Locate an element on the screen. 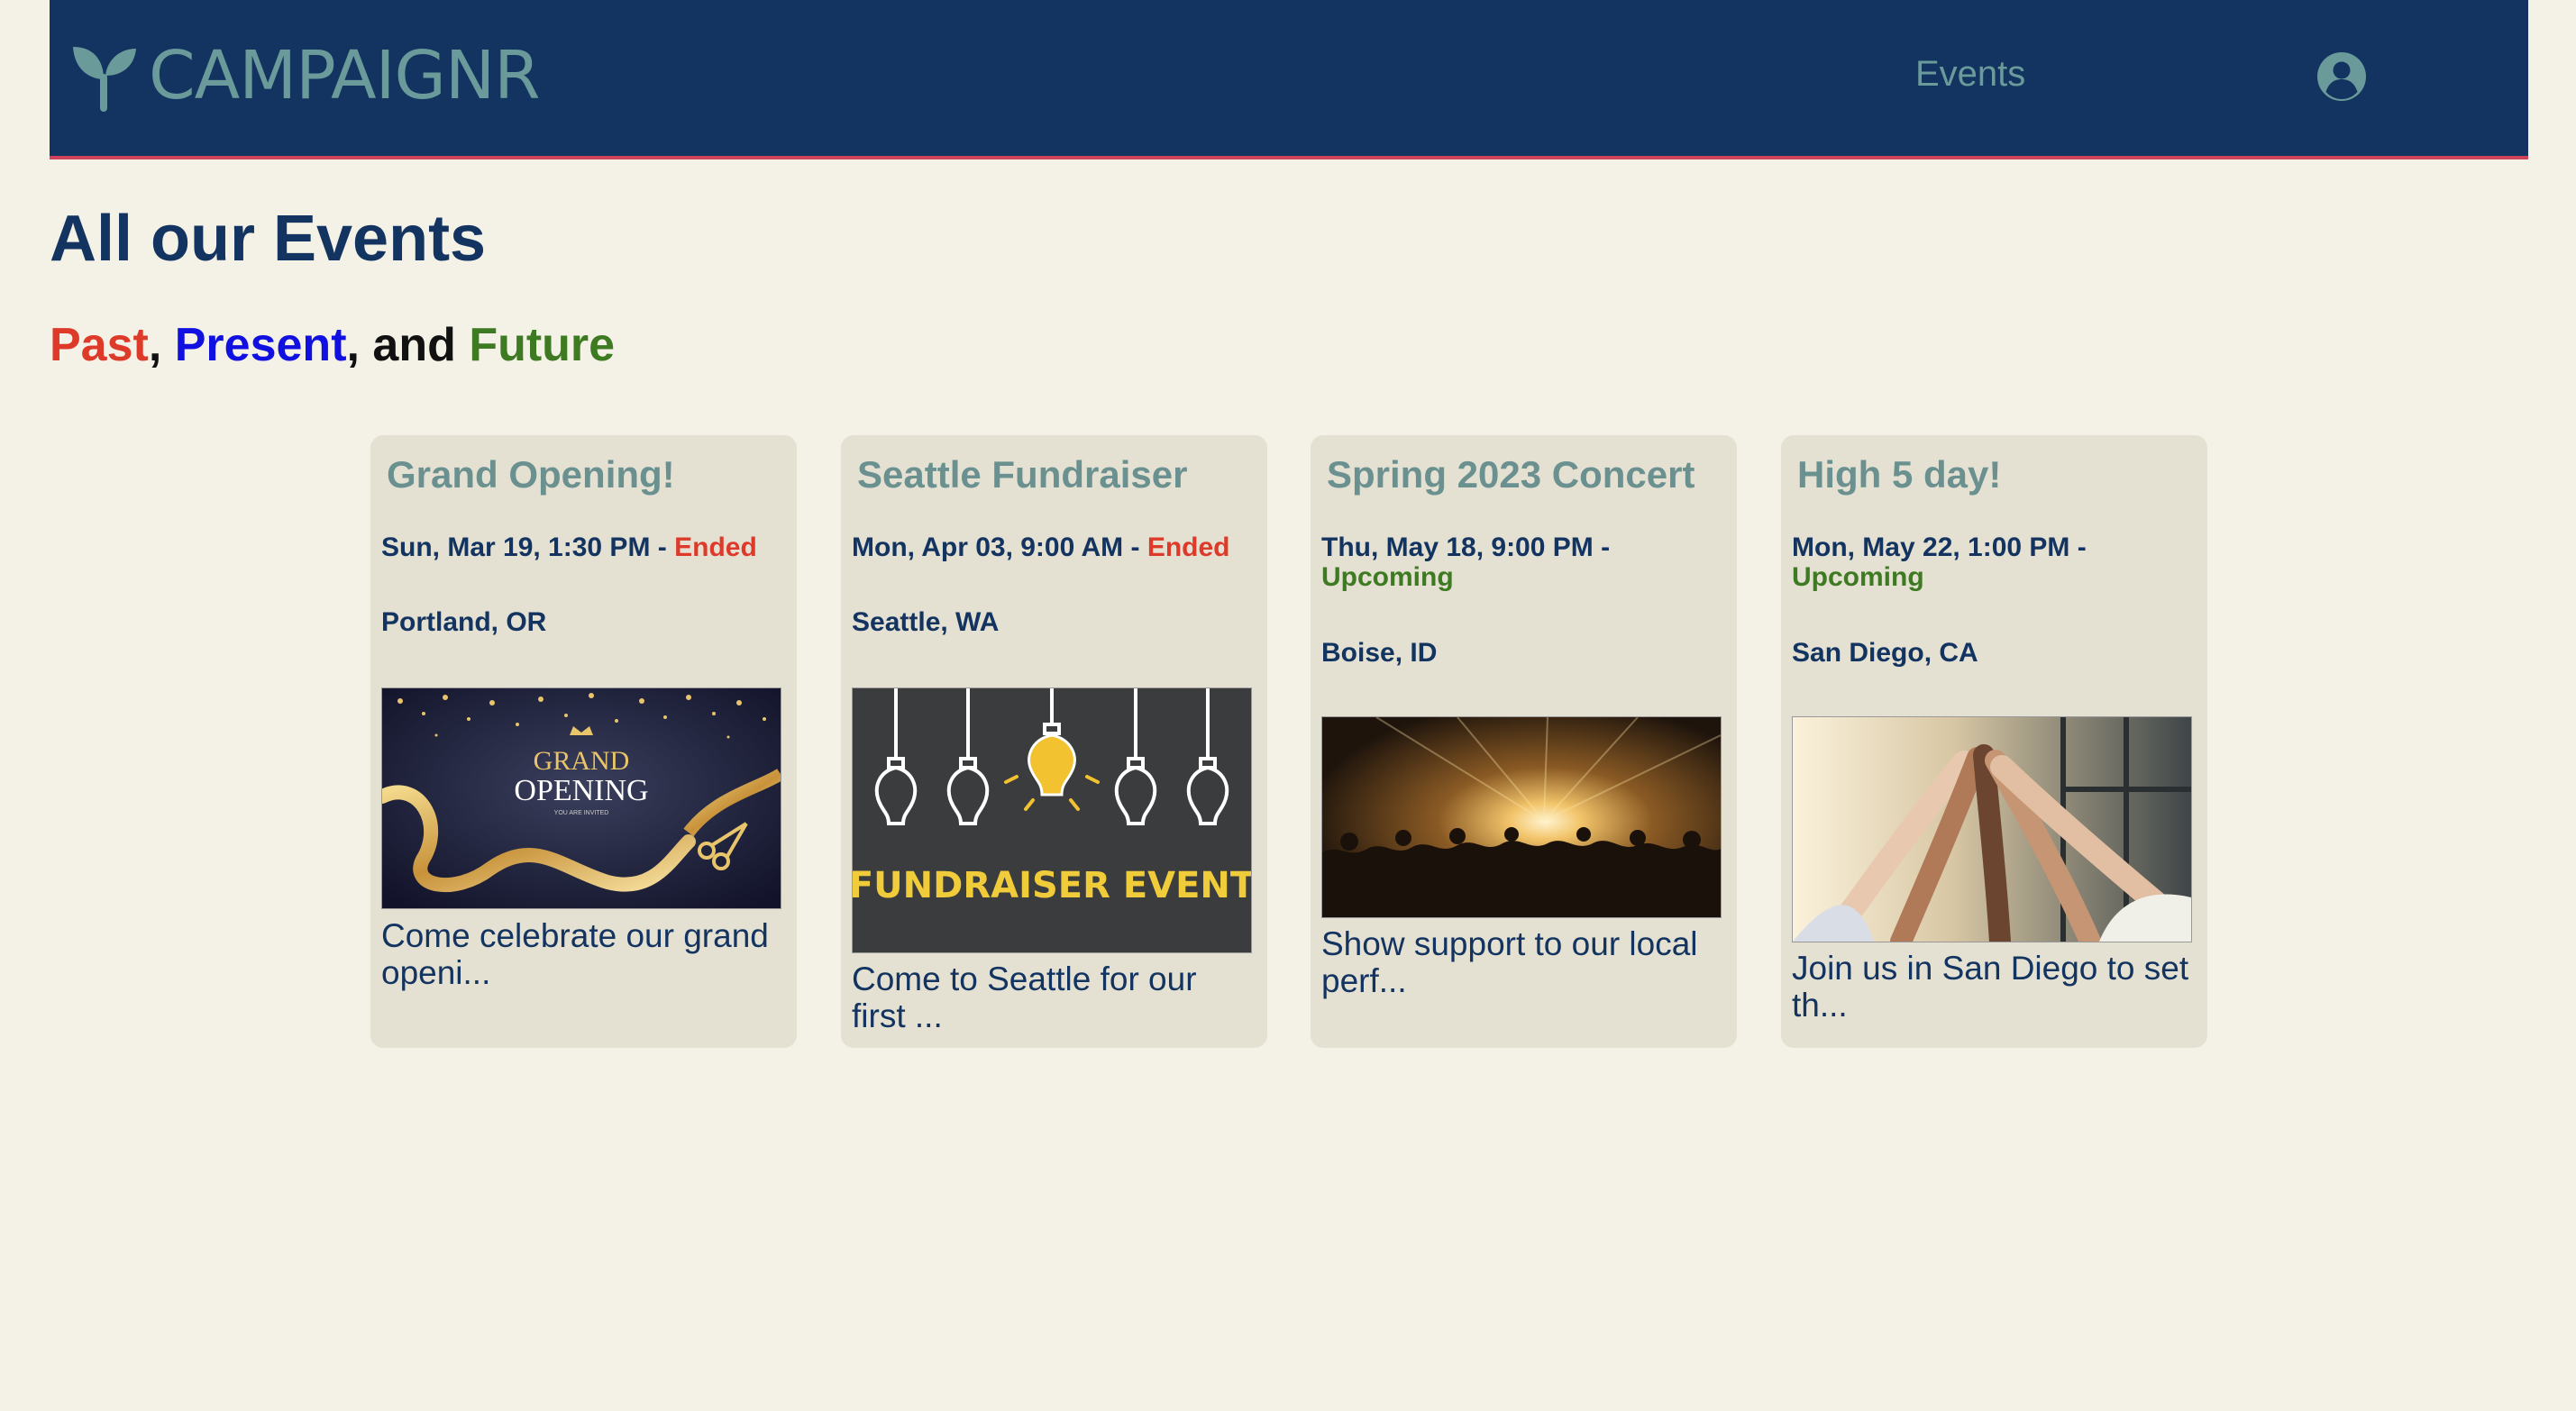  event-location: Seattle, WA is located at coordinates (926, 622).